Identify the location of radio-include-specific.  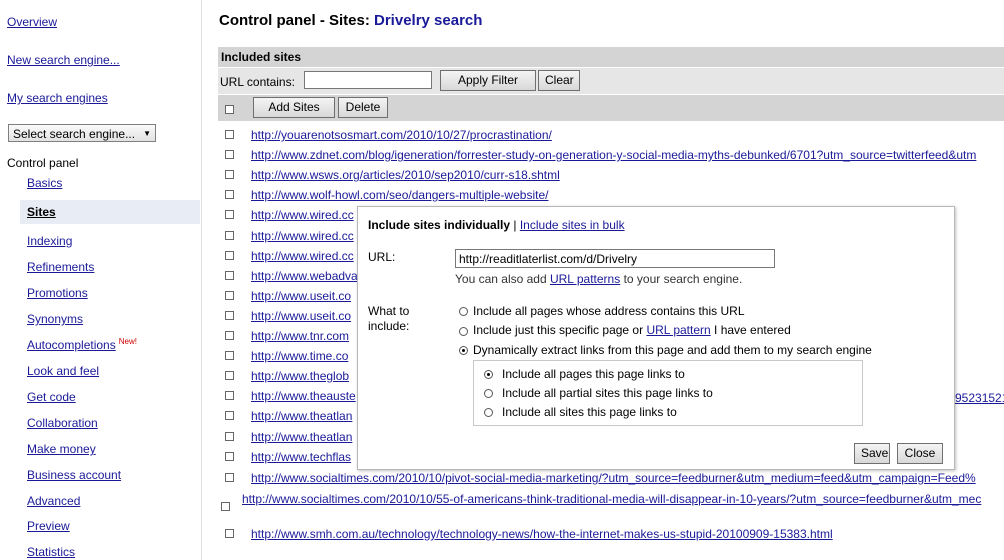
(463, 331).